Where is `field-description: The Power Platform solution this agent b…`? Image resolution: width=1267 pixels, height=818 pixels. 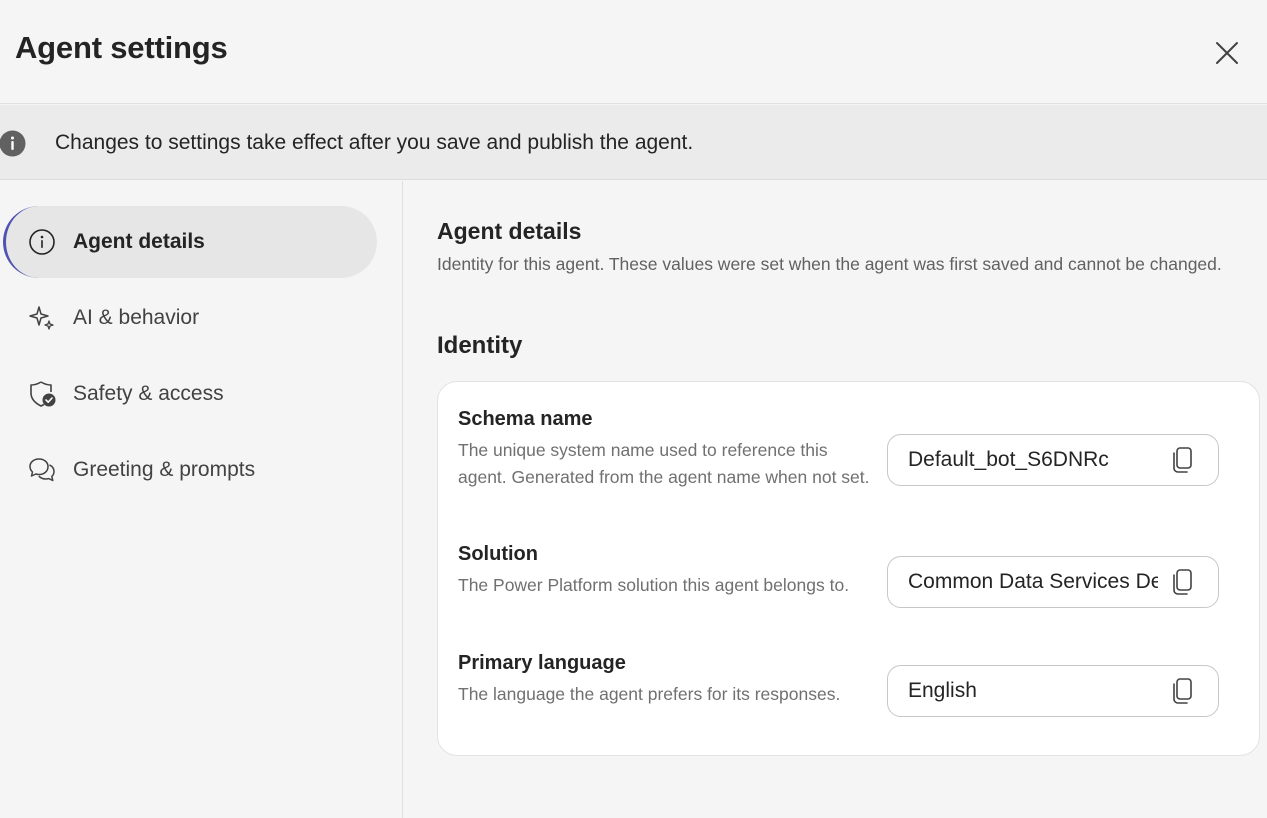
field-description: The Power Platform solution this agent b… is located at coordinates (654, 585).